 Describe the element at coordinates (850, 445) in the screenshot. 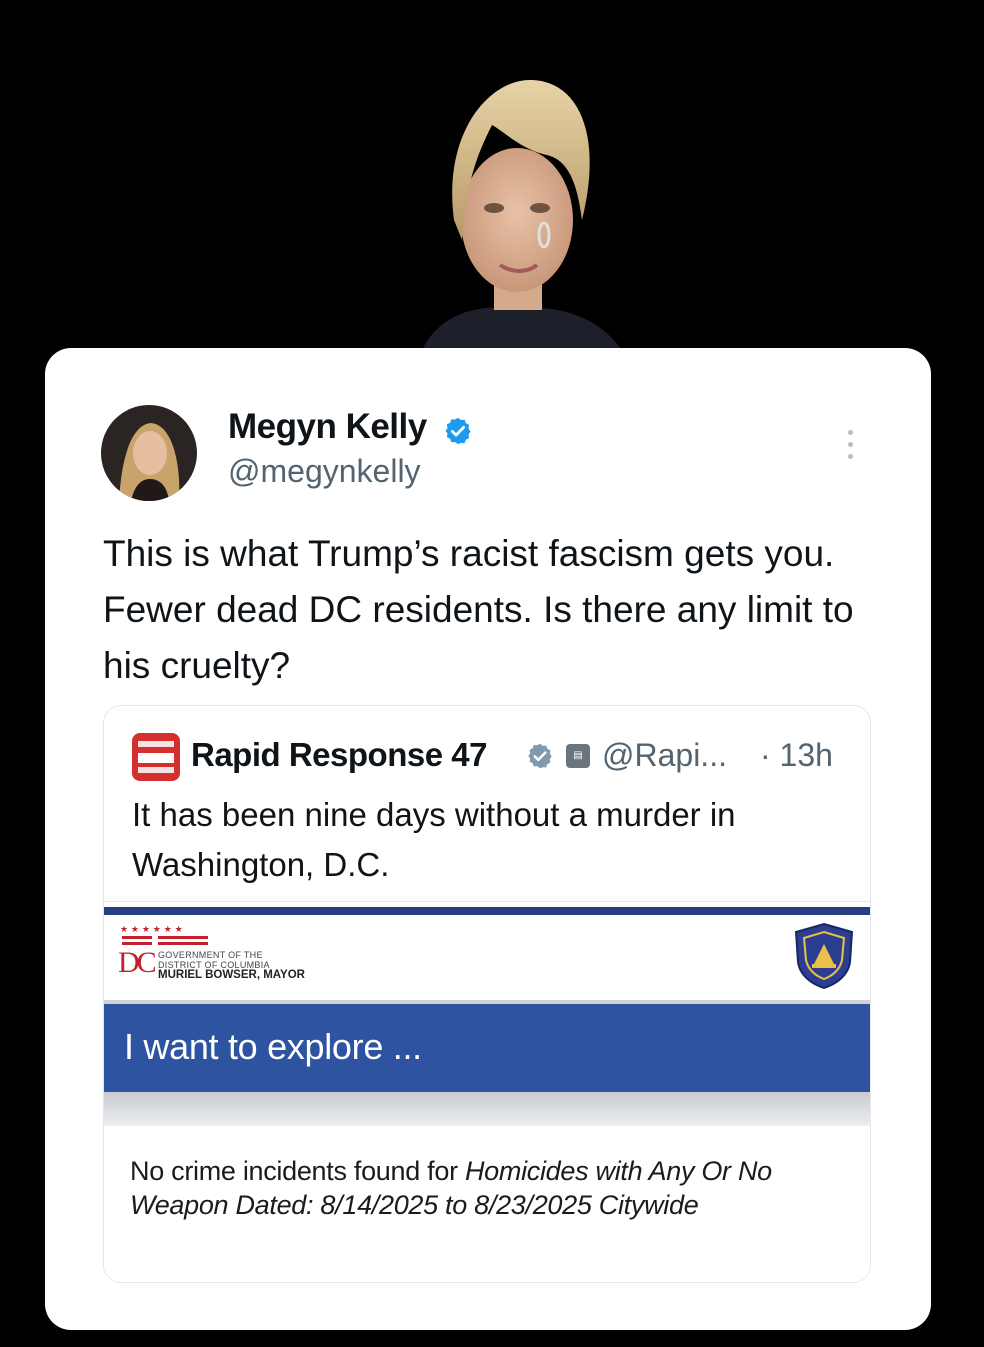

I see `more-options-icon` at that location.